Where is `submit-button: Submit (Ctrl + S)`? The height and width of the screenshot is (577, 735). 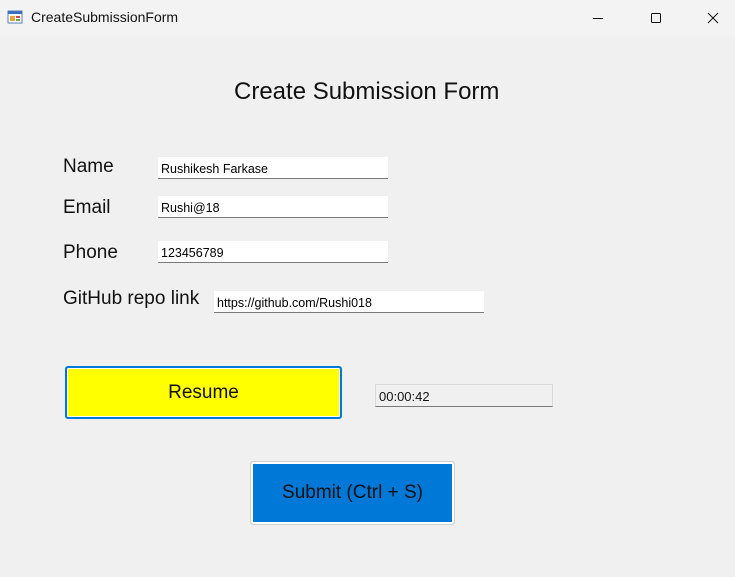 submit-button: Submit (Ctrl + S) is located at coordinates (352, 493).